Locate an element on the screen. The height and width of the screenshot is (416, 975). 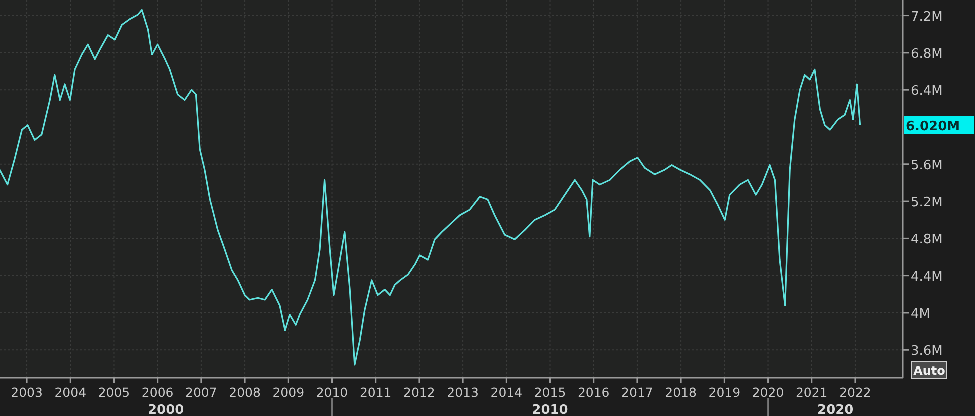
axis-label: 2021 is located at coordinates (812, 392).